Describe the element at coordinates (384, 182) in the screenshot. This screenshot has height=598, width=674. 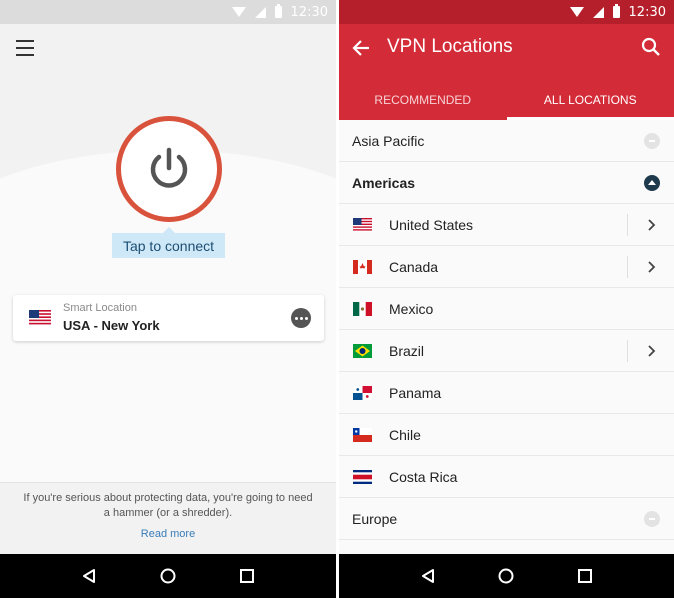
I see `region-label: Americas` at that location.